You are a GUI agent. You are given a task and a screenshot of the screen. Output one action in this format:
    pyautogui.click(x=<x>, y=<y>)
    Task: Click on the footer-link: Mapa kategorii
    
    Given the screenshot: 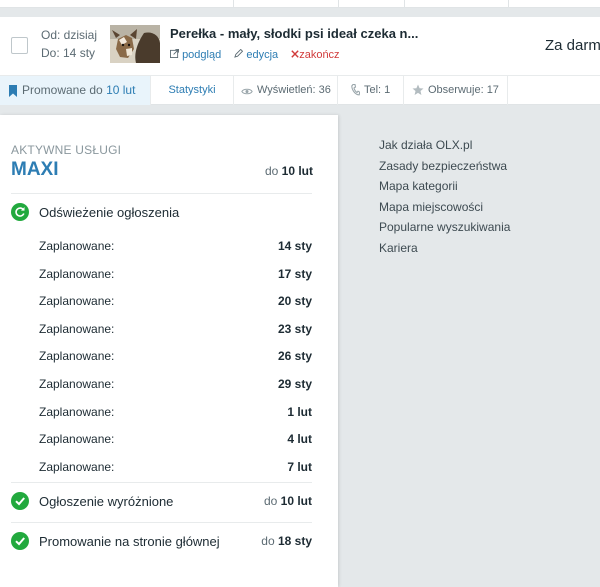 What is the action you would take?
    pyautogui.click(x=444, y=188)
    